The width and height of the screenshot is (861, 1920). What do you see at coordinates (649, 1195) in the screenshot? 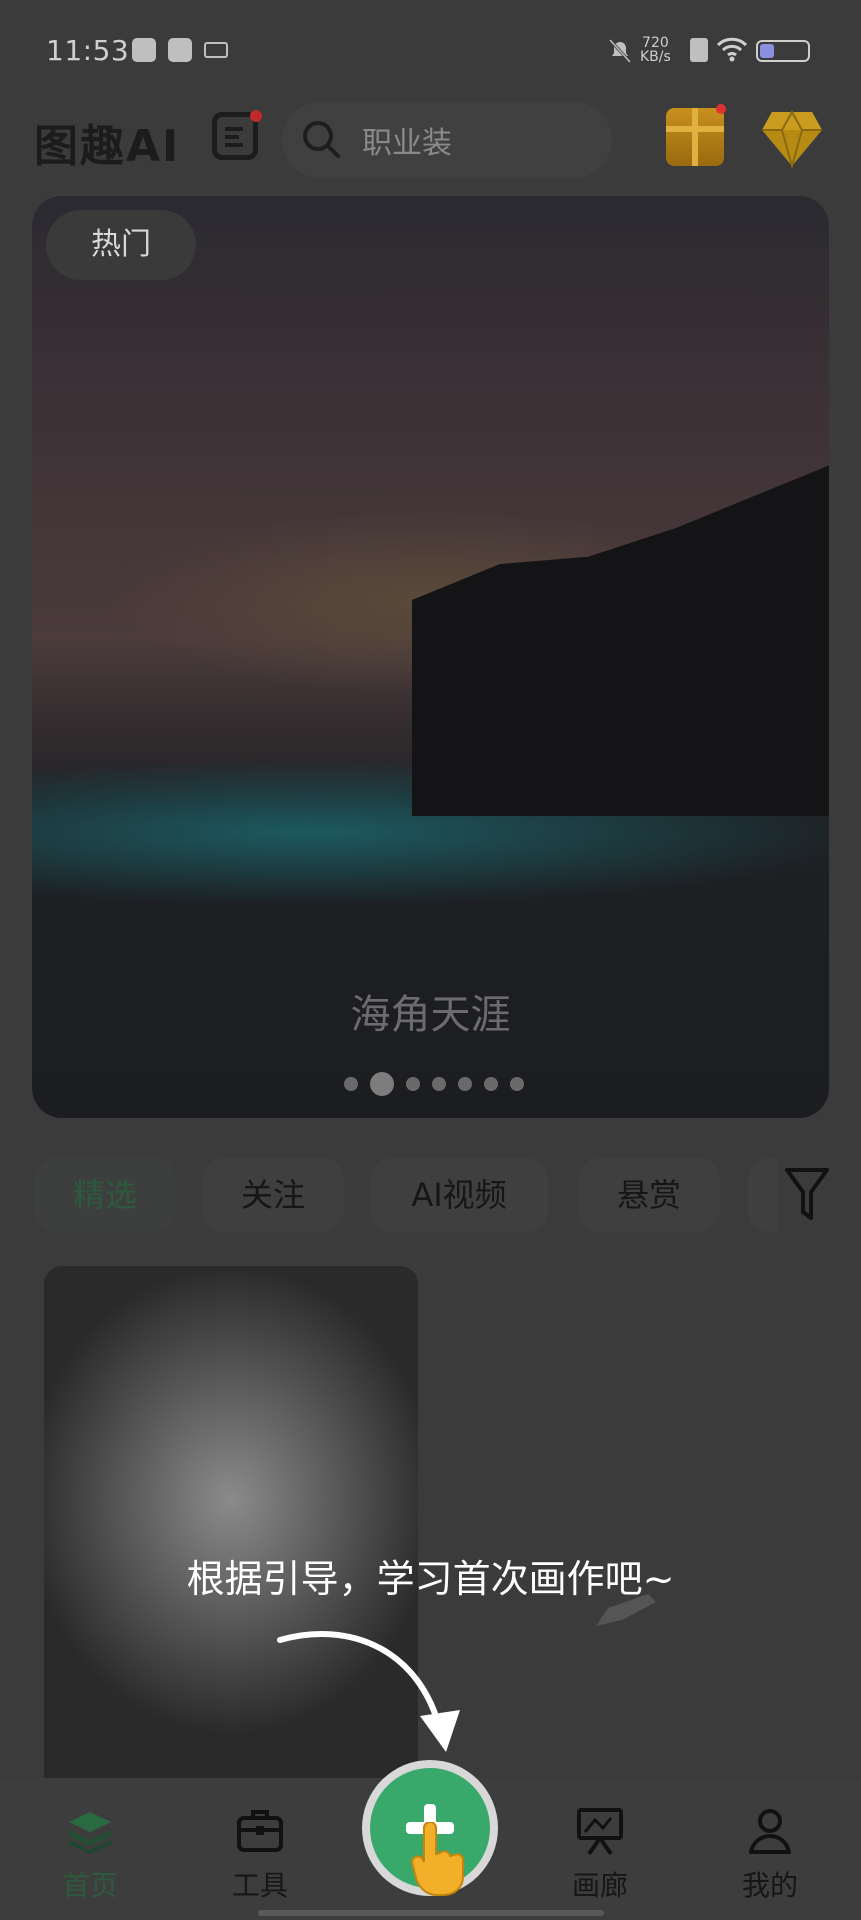
I see `tab-bounty: 悬赏` at bounding box center [649, 1195].